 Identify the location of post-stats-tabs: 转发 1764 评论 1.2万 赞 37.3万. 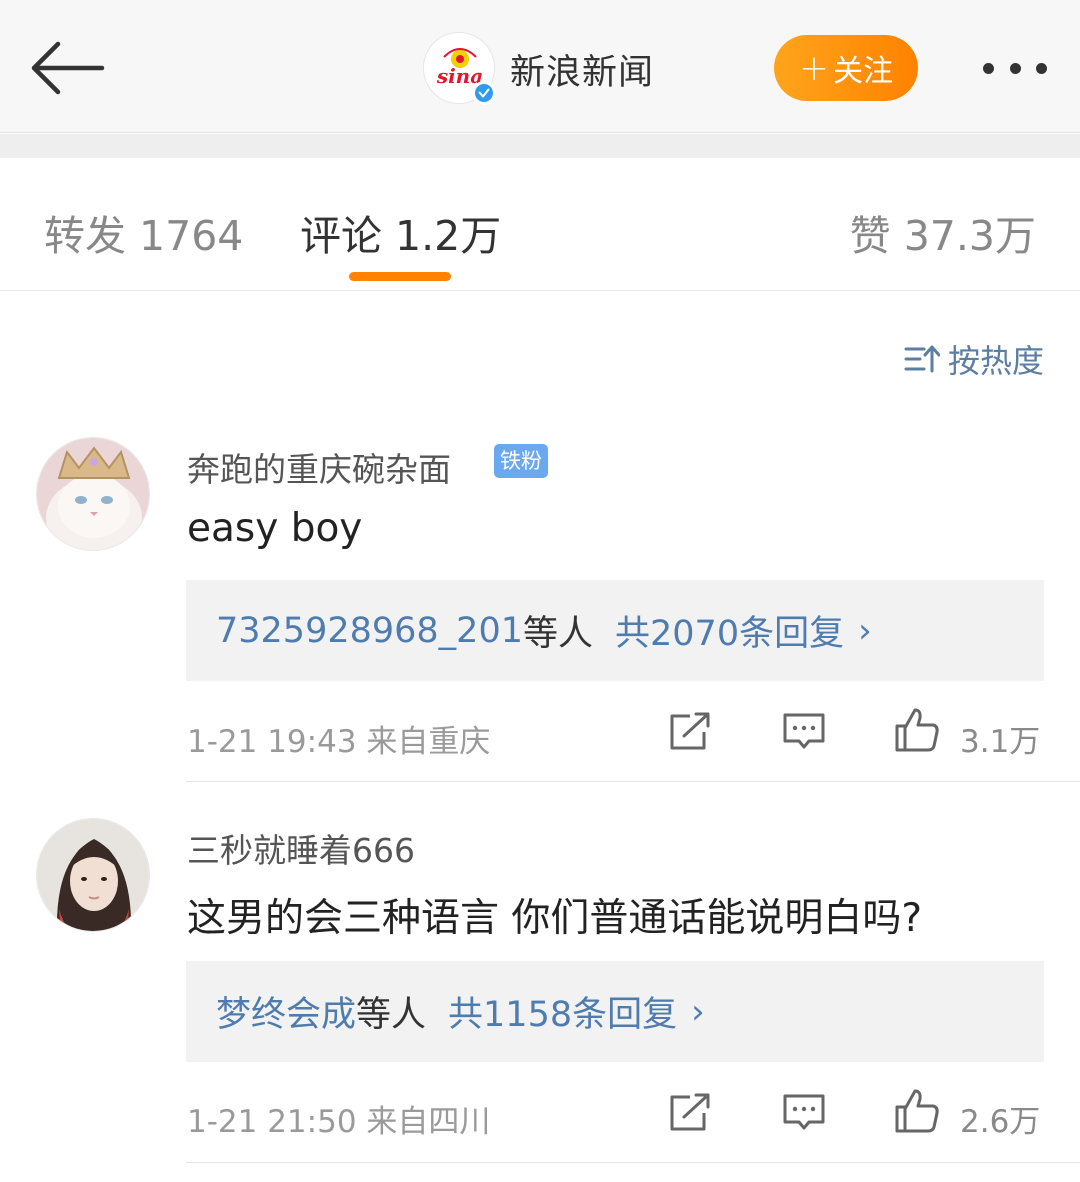
(540, 224).